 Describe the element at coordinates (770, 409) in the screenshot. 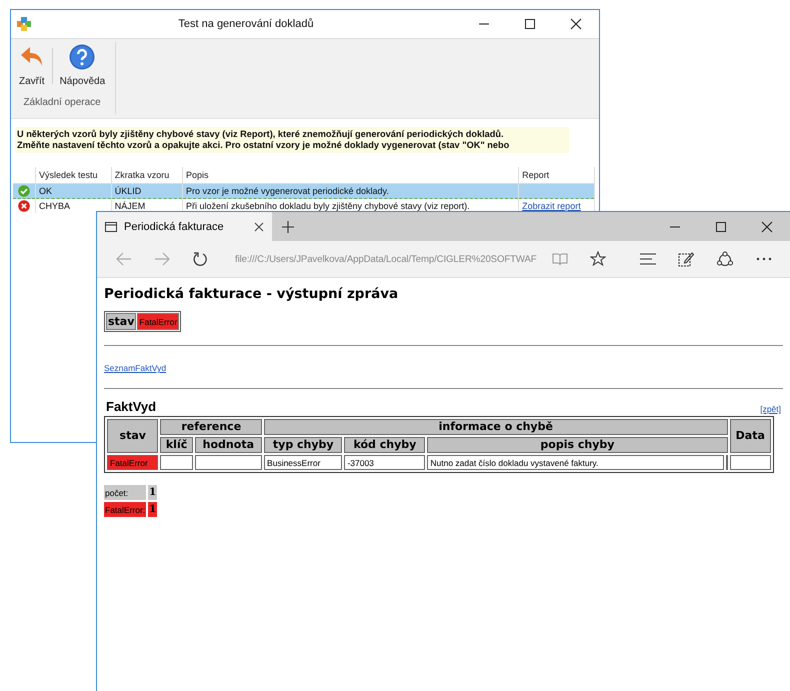

I see `back-link: [zpět]` at that location.